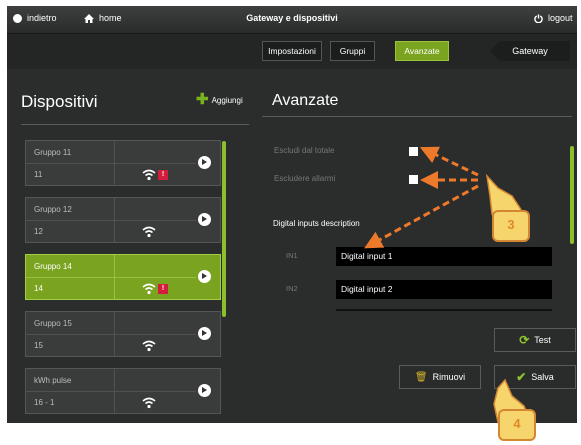 This screenshot has height=445, width=581. Describe the element at coordinates (413, 179) in the screenshot. I see `exclude-alarms-checkbox` at that location.